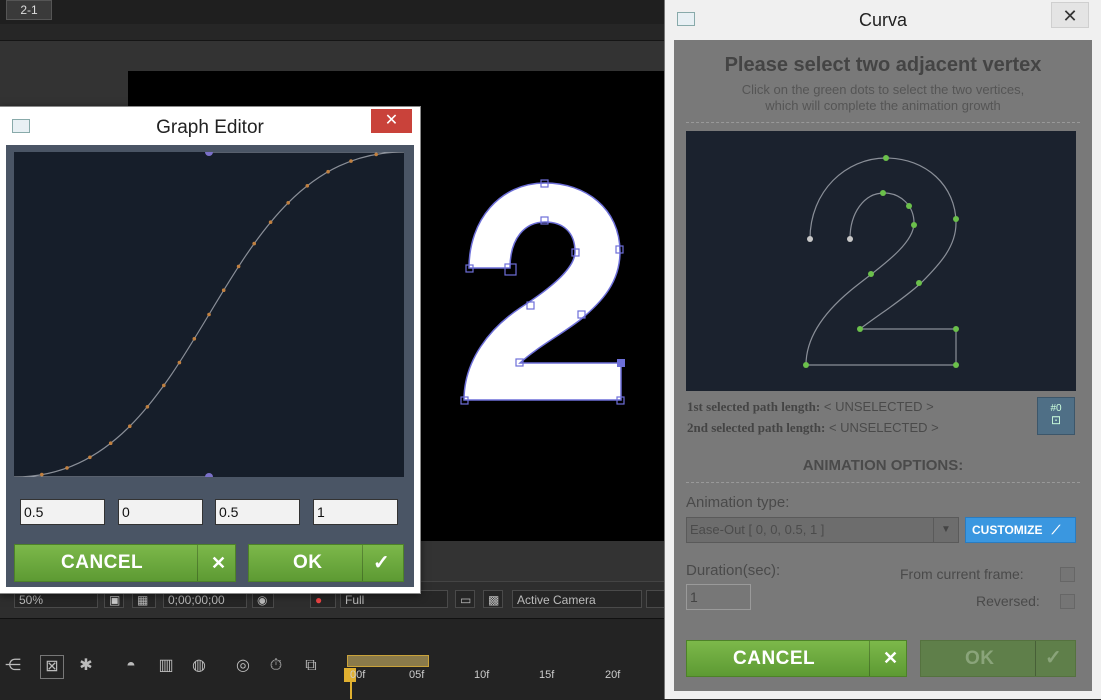 The width and height of the screenshot is (1101, 700). I want to click on check-icon: ✓, so click(1053, 658).